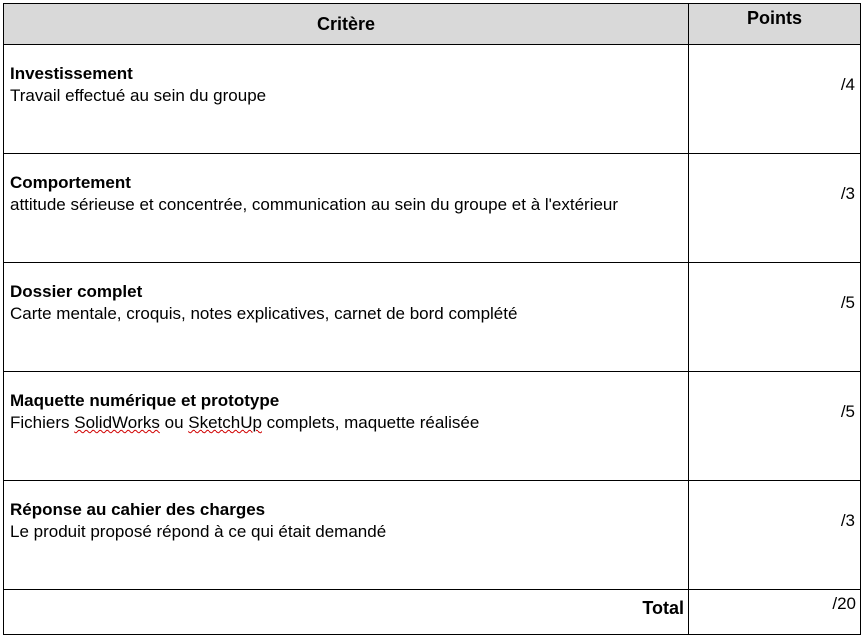 This screenshot has height=635, width=864. I want to click on total-row: Total /20, so click(432, 612).